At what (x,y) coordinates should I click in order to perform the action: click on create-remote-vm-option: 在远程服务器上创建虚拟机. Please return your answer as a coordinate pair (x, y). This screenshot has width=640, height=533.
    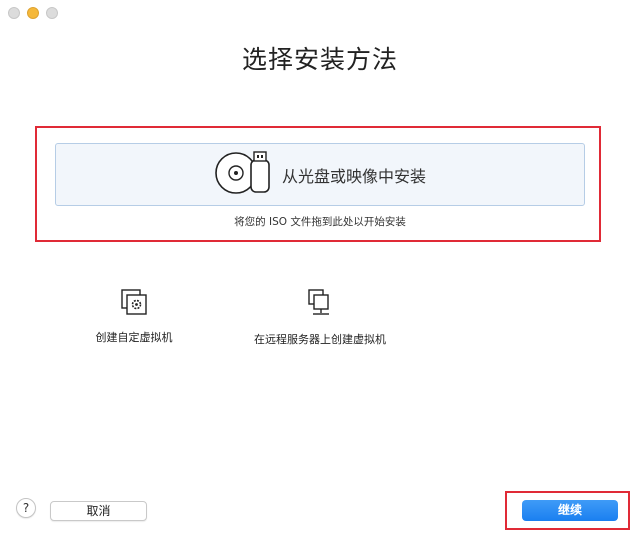
    Looking at the image, I should click on (320, 317).